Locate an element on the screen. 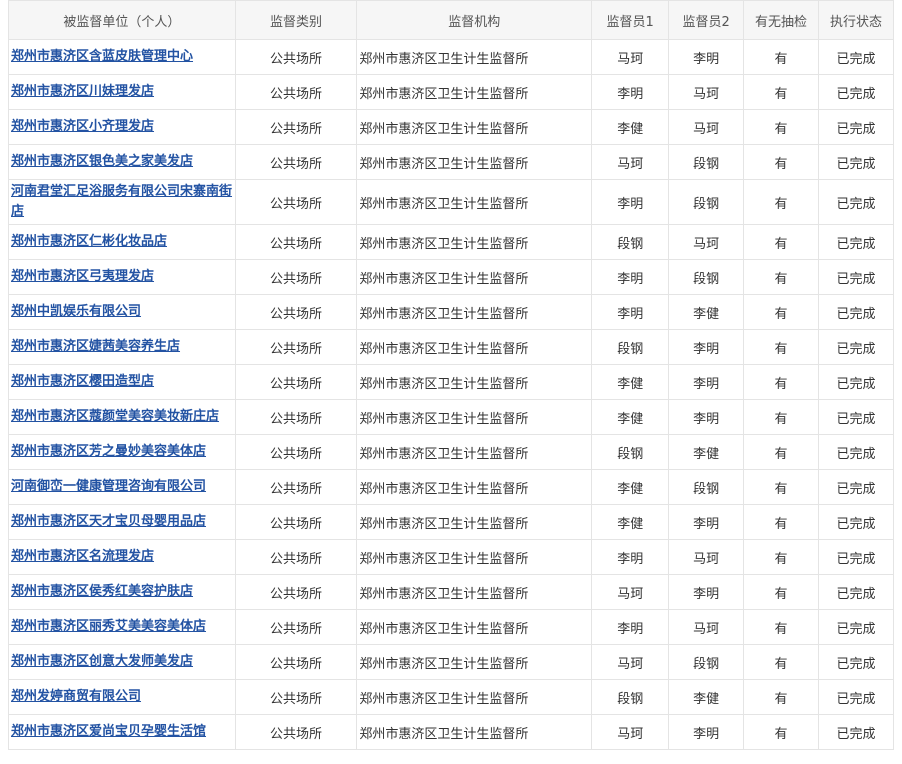 The height and width of the screenshot is (764, 902). unit-name-cell: 郑州市惠济区弓夷理发店 is located at coordinates (122, 277).